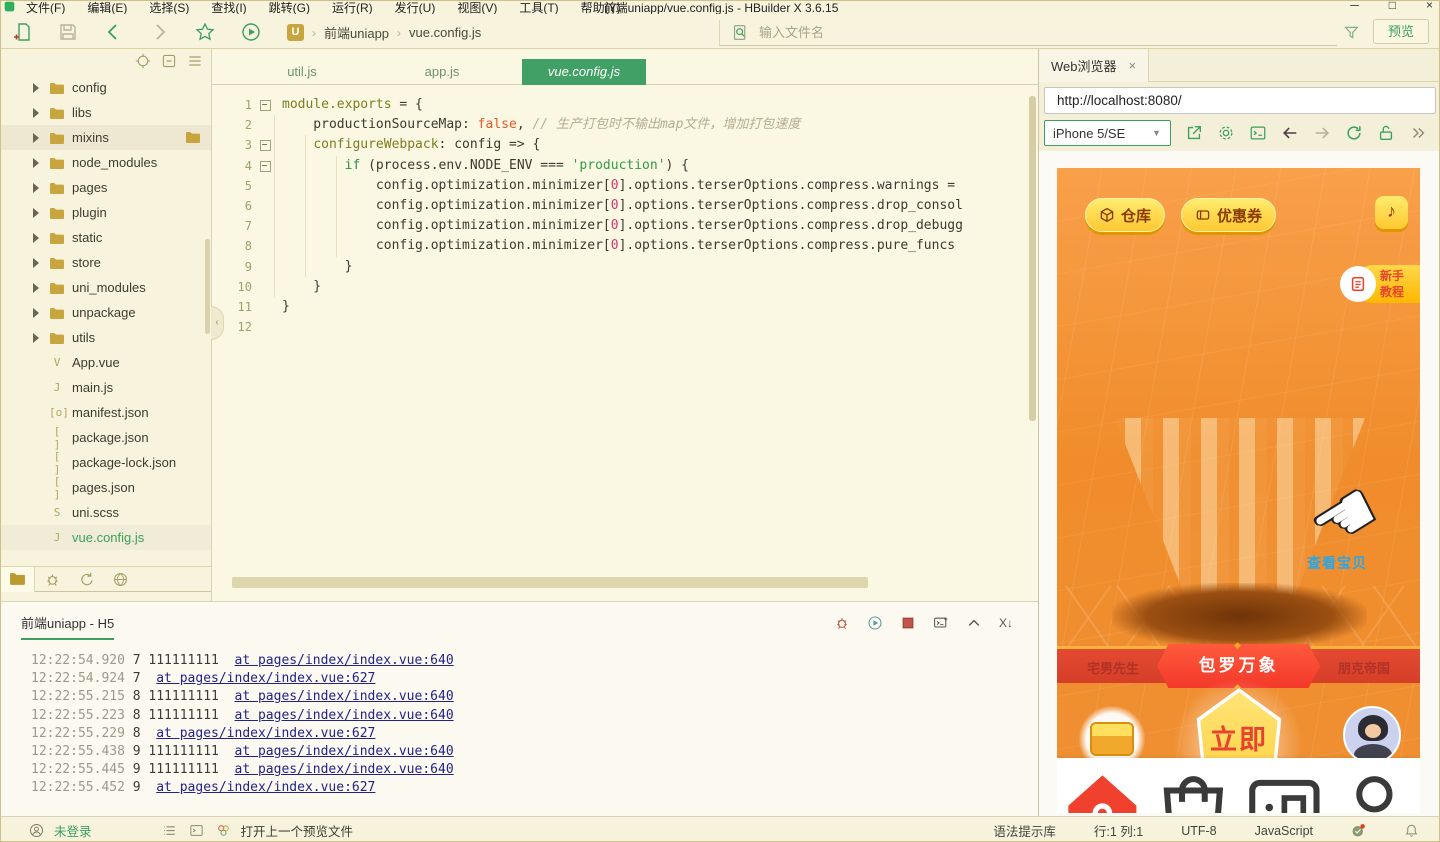 This screenshot has height=842, width=1440. What do you see at coordinates (1354, 6) in the screenshot?
I see `minimize-button: ─` at bounding box center [1354, 6].